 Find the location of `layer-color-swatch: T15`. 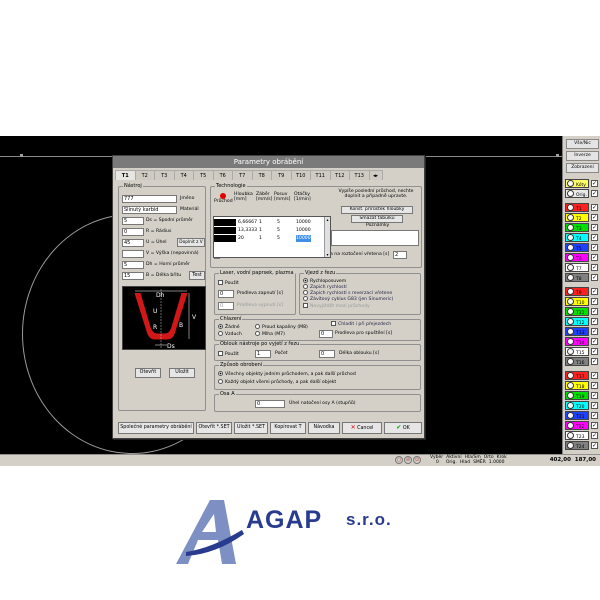

layer-color-swatch: T15 is located at coordinates (577, 351).